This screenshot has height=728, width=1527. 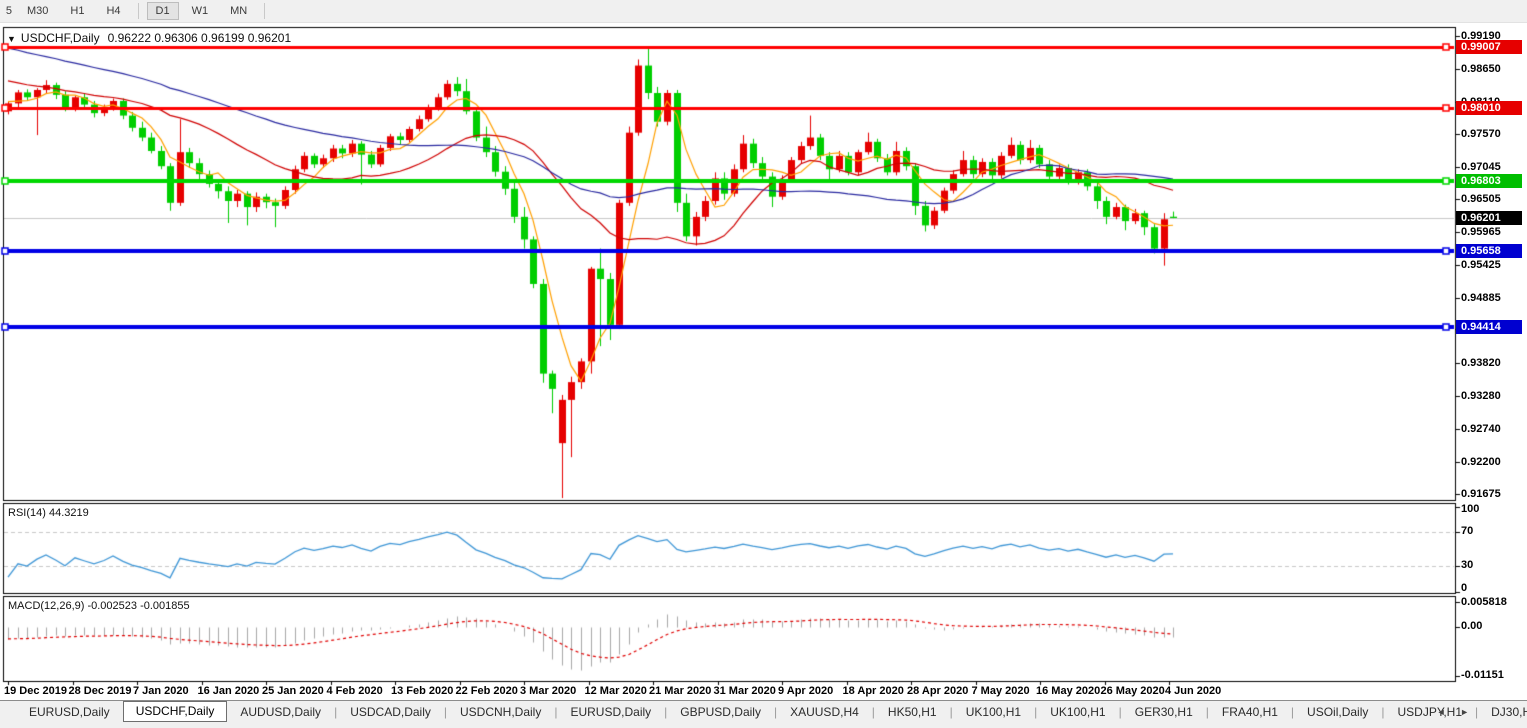 What do you see at coordinates (1000, 691) in the screenshot?
I see `date-tick-label: 7 May 2020` at bounding box center [1000, 691].